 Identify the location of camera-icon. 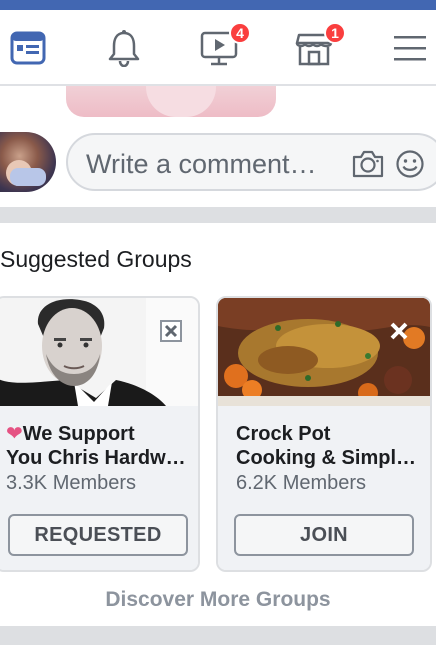
(368, 164).